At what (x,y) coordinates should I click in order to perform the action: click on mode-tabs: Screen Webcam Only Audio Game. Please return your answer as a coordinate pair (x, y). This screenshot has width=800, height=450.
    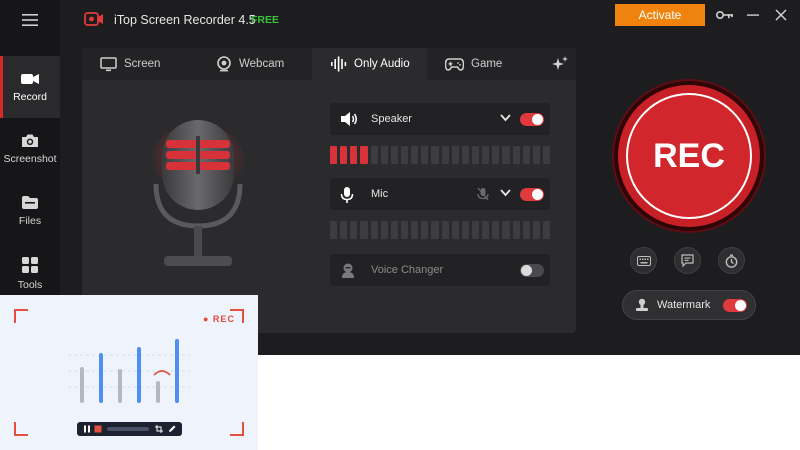
    Looking at the image, I should click on (329, 64).